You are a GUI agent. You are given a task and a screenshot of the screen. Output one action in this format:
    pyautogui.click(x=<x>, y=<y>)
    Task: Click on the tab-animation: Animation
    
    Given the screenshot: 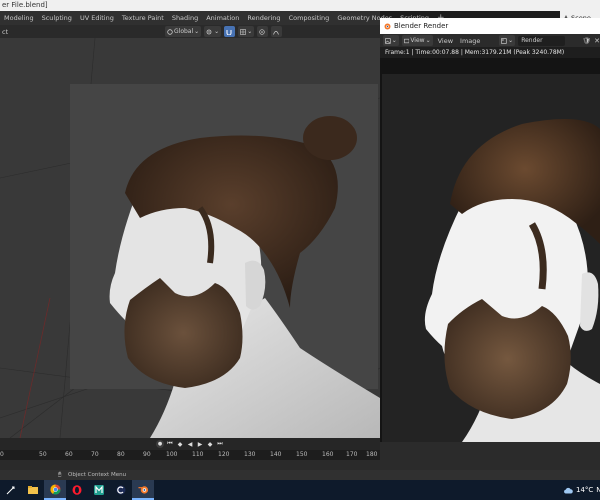 What is the action you would take?
    pyautogui.click(x=222, y=18)
    